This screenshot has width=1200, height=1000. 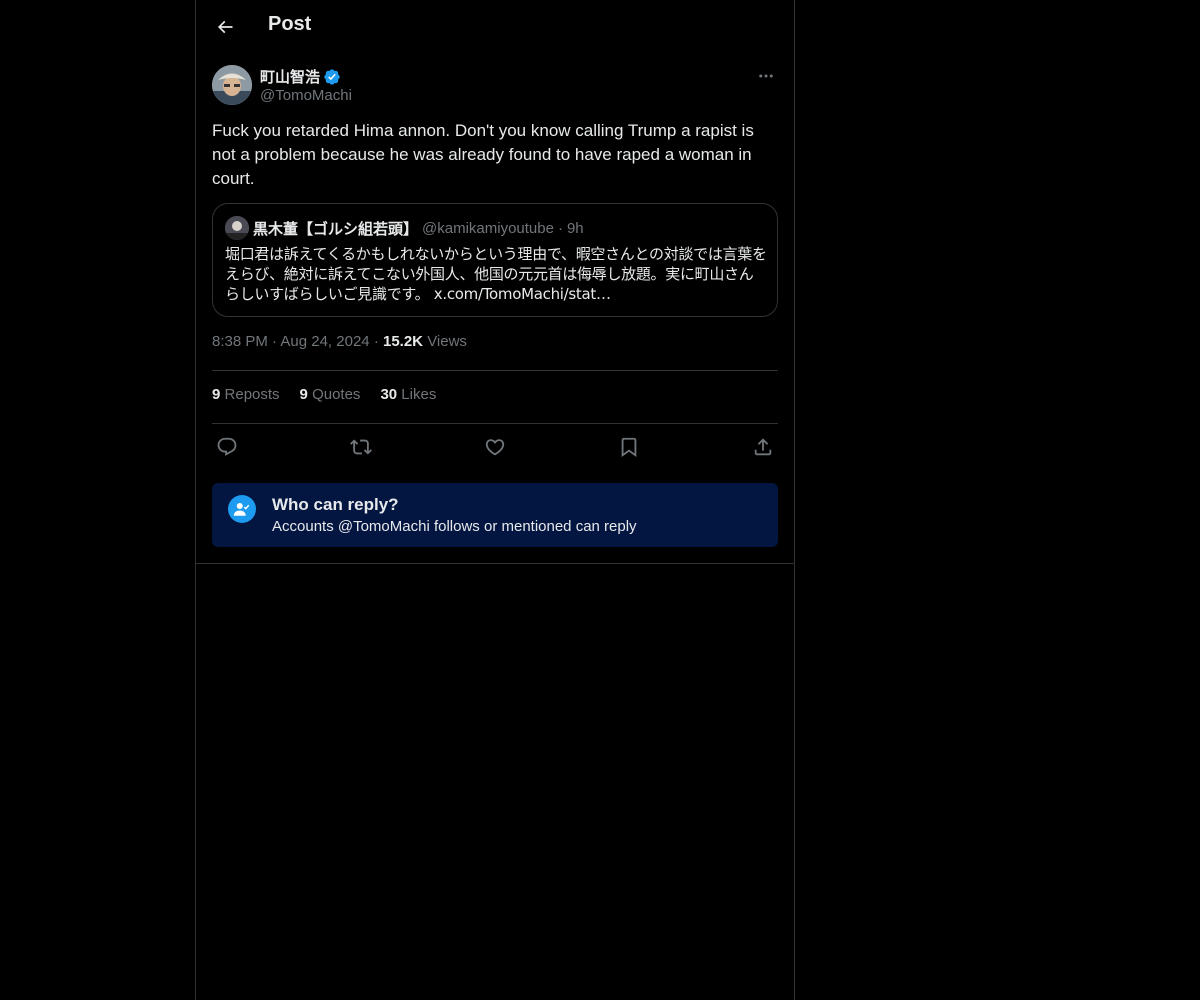 I want to click on action-bar, so click(x=495, y=447).